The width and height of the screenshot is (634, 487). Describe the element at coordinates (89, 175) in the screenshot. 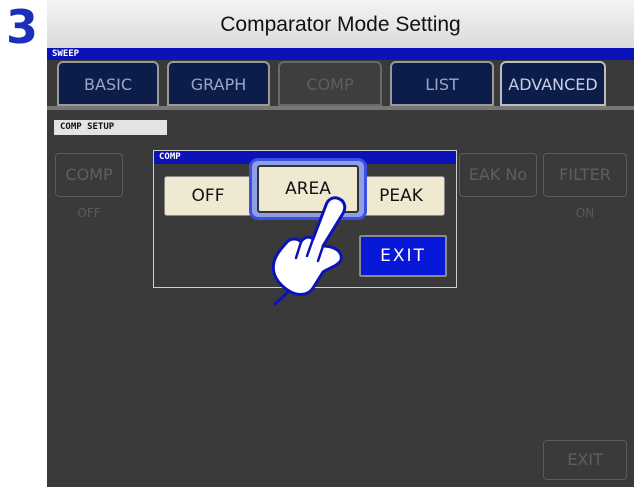

I see `comp-button: COMP` at that location.